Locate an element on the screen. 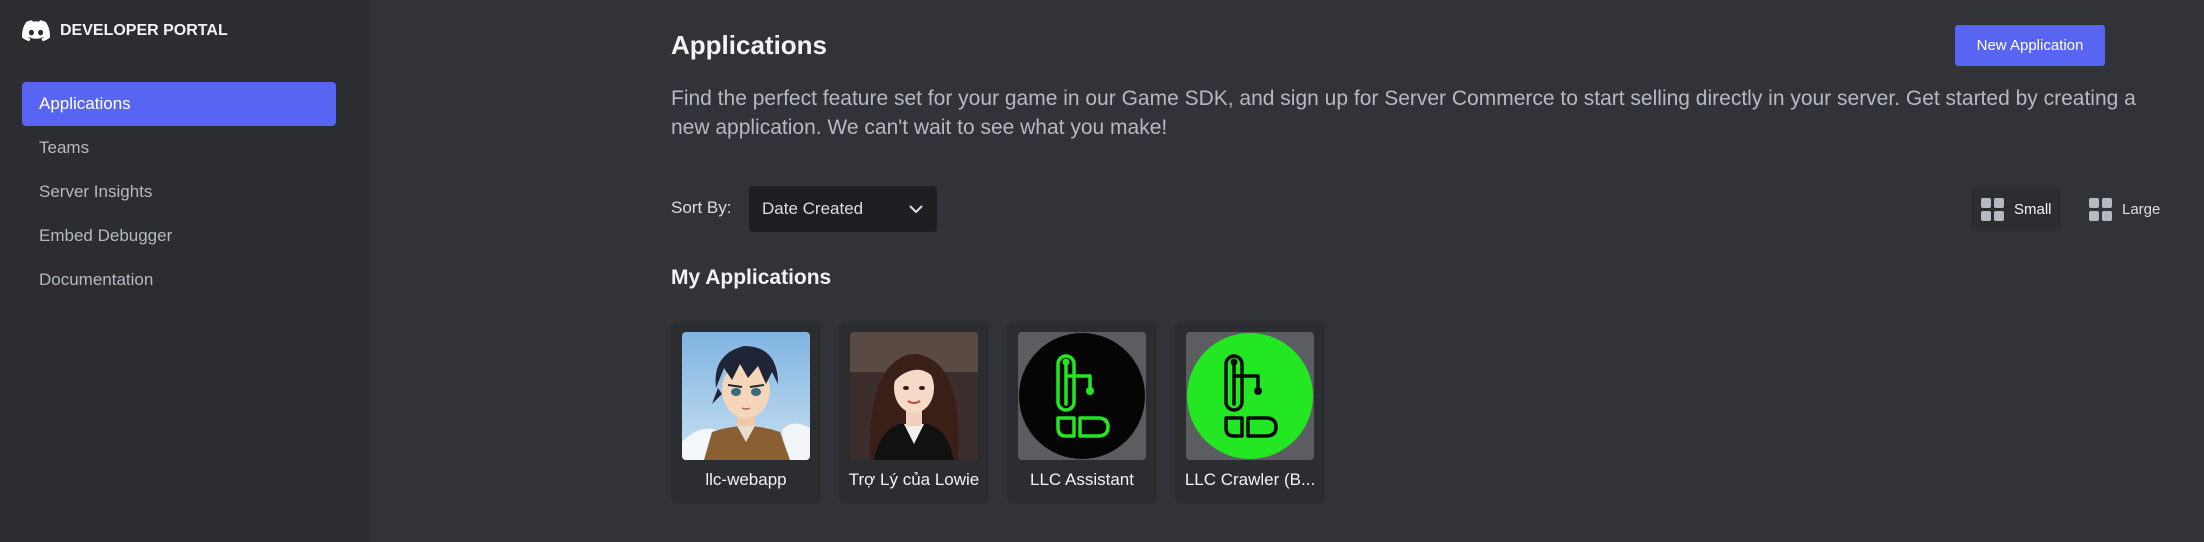 The height and width of the screenshot is (542, 2204). sidebar-item-teams: Teams is located at coordinates (179, 148).